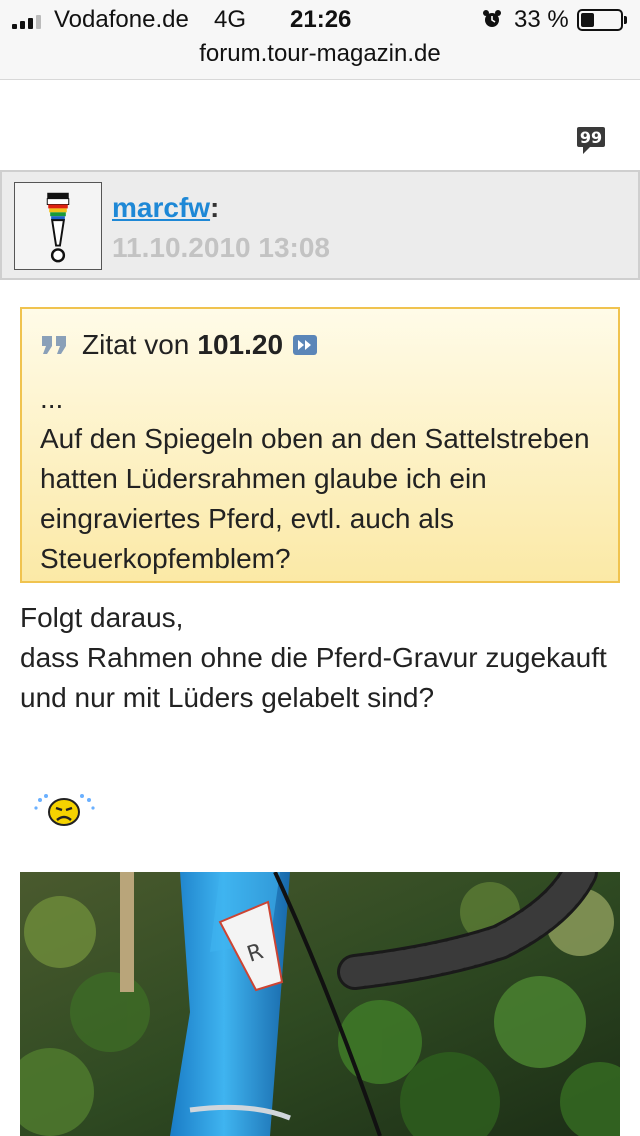 This screenshot has height=1136, width=640. What do you see at coordinates (136, 344) in the screenshot?
I see `quote-prefix: Zitat von` at bounding box center [136, 344].